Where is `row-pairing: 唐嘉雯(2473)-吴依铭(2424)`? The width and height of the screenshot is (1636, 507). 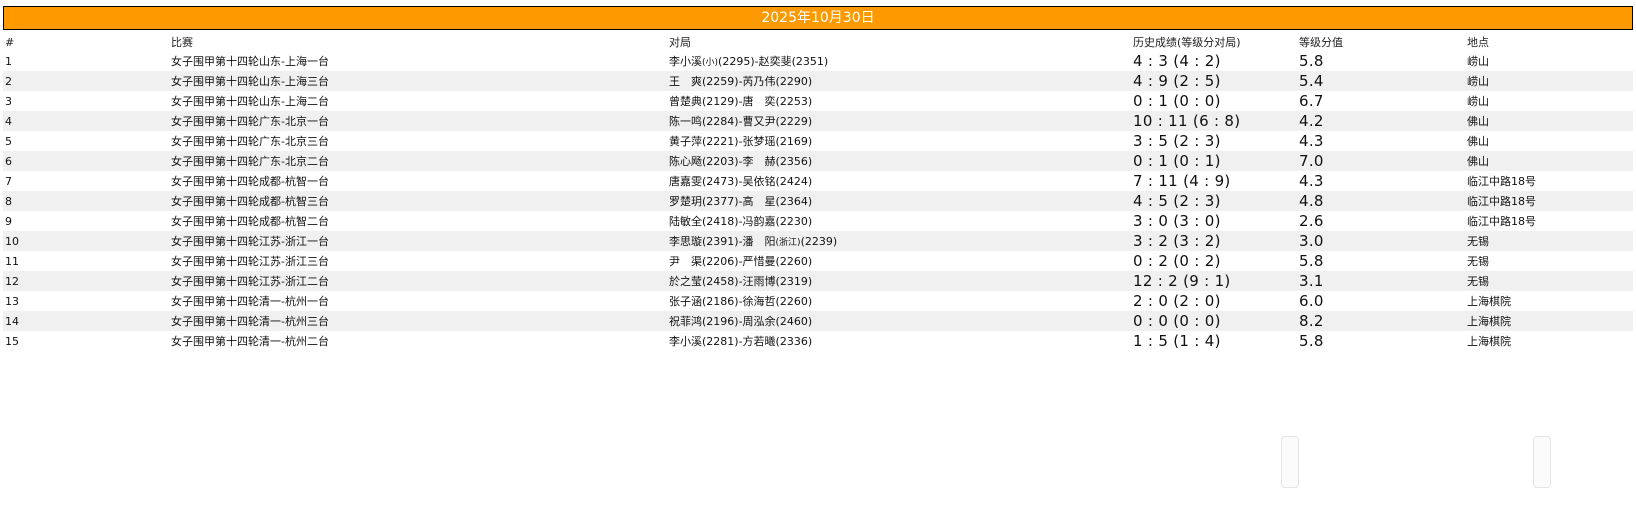
row-pairing: 唐嘉雯(2473)-吴依铭(2424) is located at coordinates (899, 181).